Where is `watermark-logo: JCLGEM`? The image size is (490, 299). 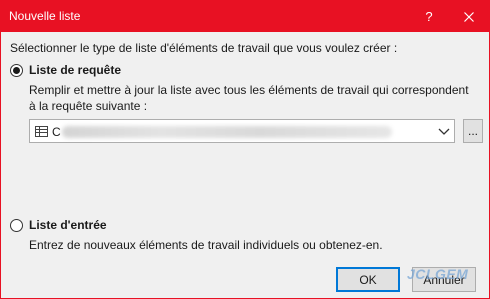 watermark-logo: JCLGEM is located at coordinates (438, 274).